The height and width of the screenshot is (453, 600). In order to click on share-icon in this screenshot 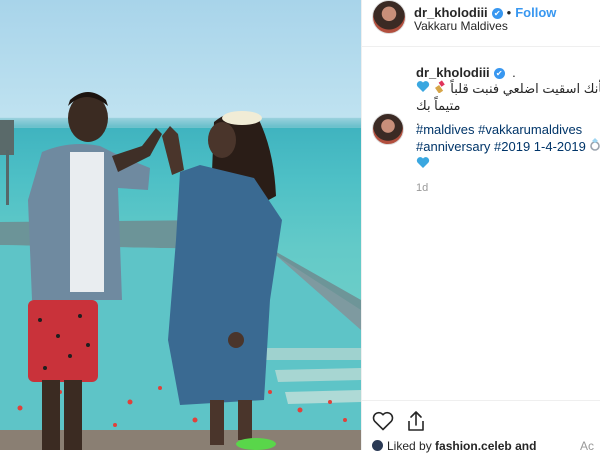, I will do `click(416, 423)`.